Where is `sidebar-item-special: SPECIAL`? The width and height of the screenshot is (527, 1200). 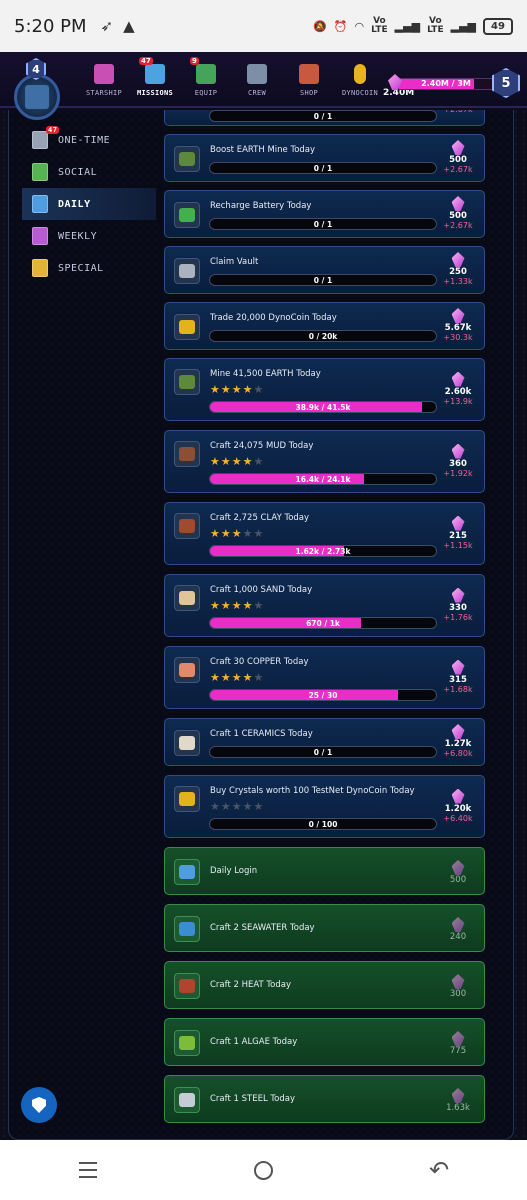
sidebar-item-special: SPECIAL is located at coordinates (89, 268).